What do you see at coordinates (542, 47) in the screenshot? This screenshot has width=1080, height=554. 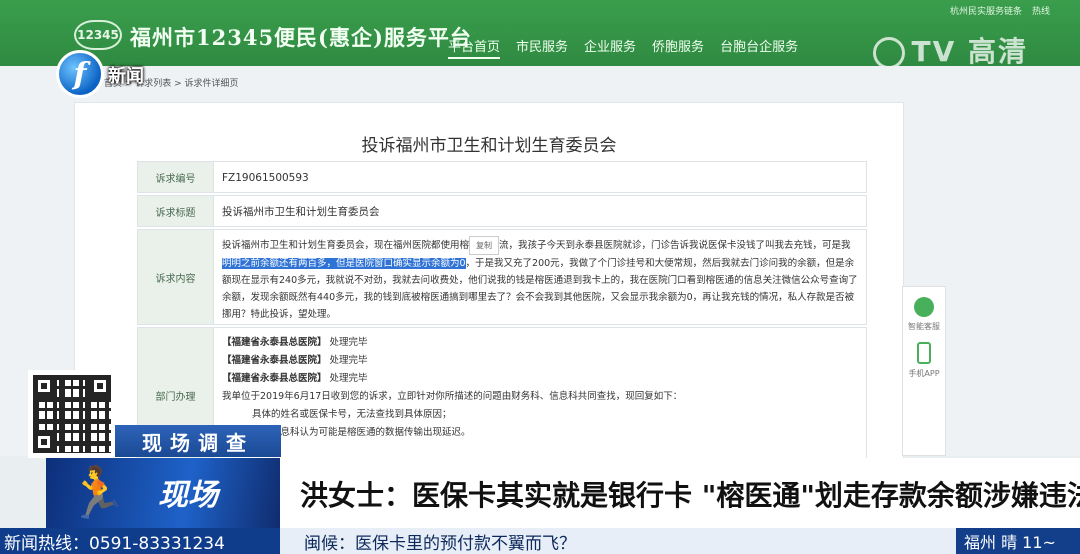 I see `nav-citizen-service: 市民服务` at bounding box center [542, 47].